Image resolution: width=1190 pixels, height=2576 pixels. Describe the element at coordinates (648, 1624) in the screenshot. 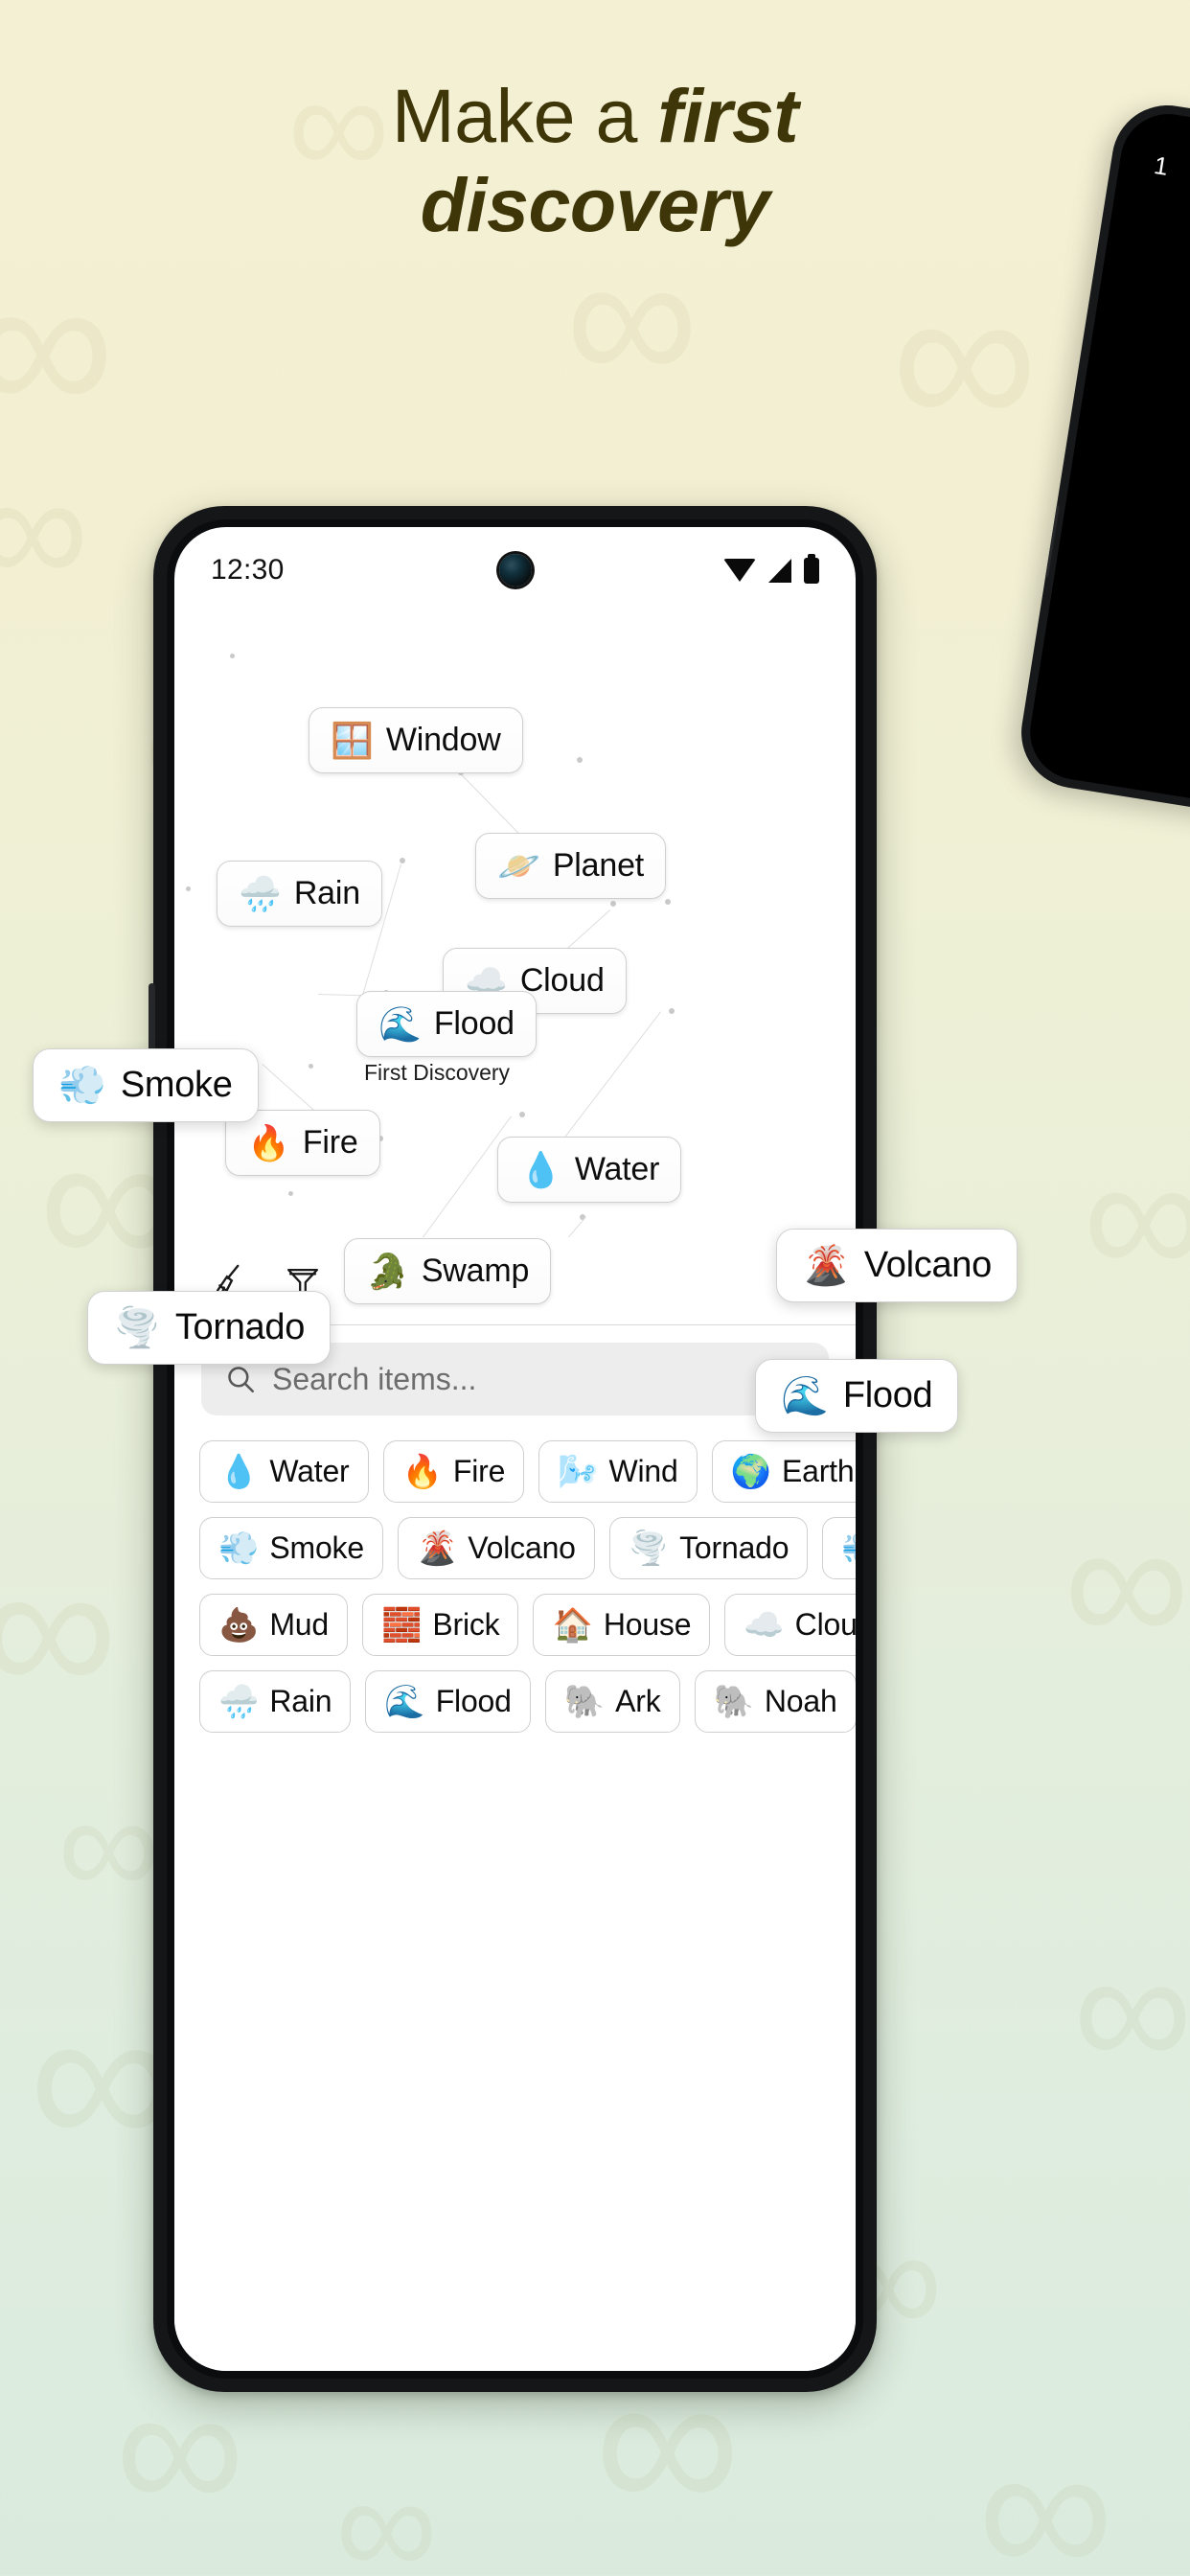

I see `item-label: House` at that location.